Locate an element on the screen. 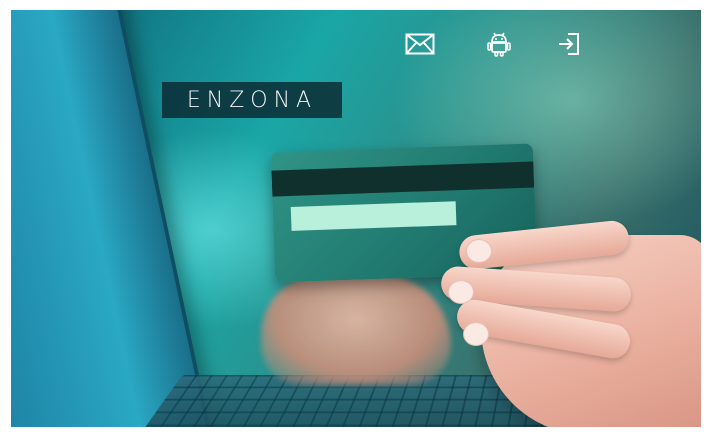 The height and width of the screenshot is (435, 711). enzona-logo: ENZONA is located at coordinates (252, 100).